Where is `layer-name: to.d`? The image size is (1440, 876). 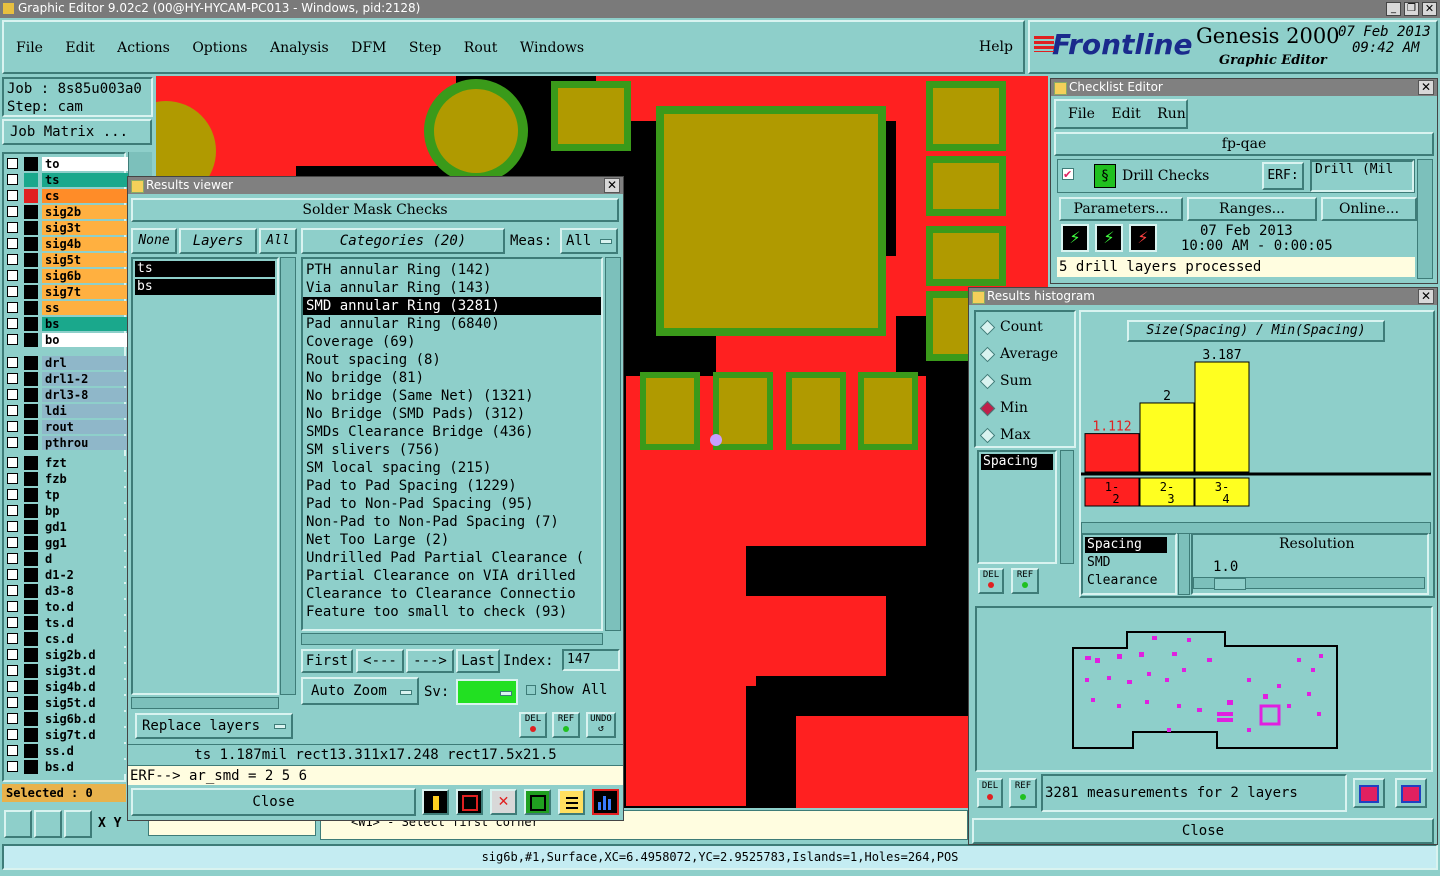 layer-name: to.d is located at coordinates (85, 607).